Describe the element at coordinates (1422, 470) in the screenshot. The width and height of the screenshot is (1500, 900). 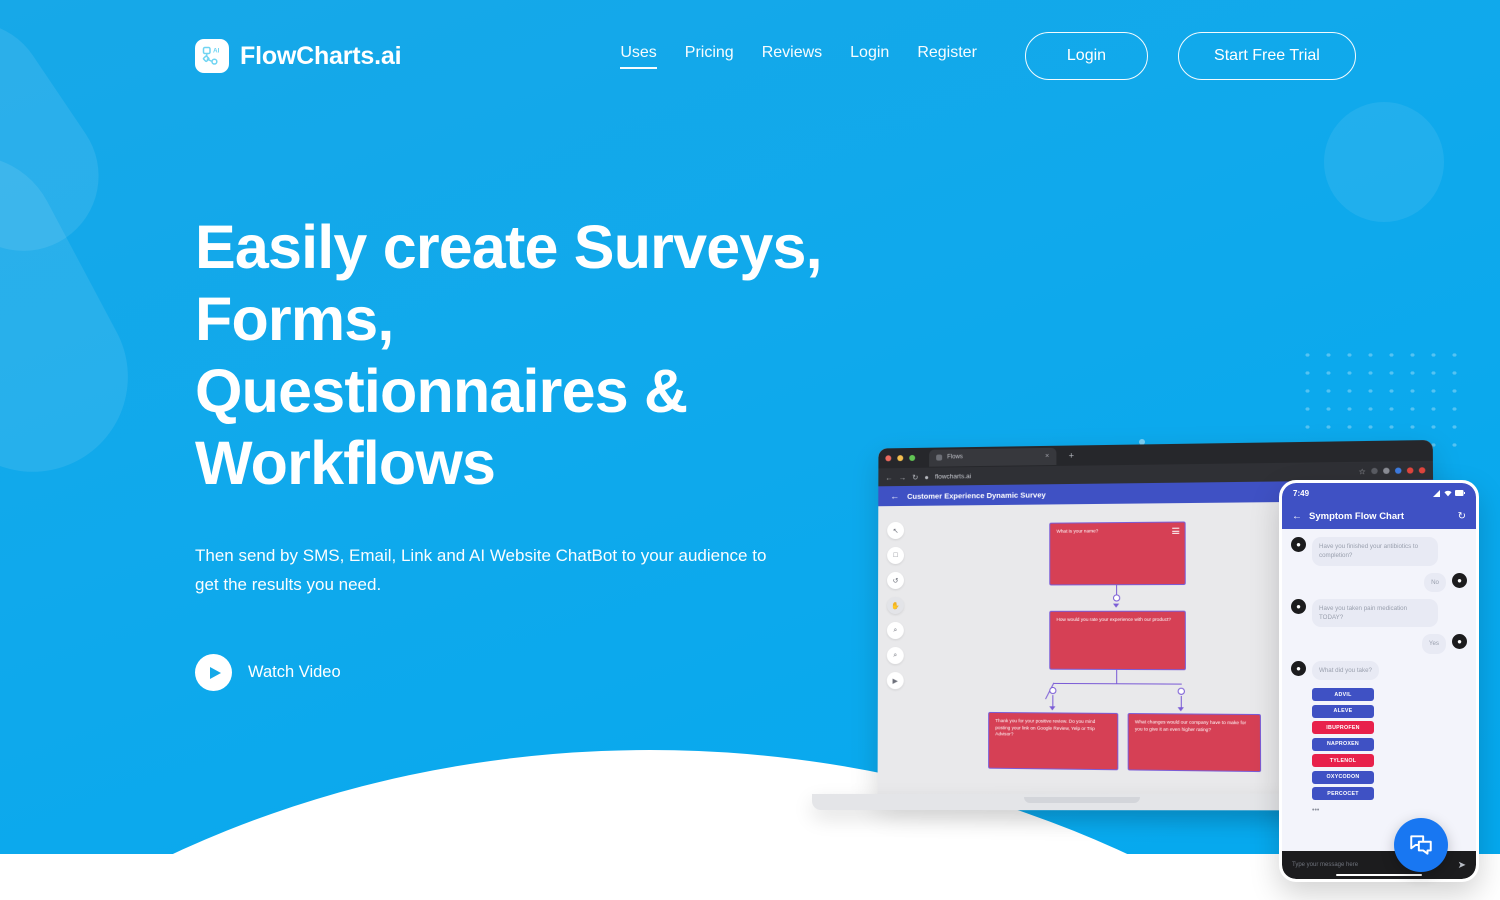
I see `profile-avatar` at that location.